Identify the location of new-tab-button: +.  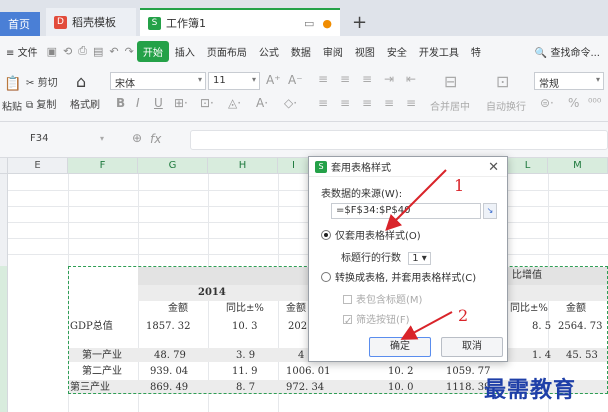
(359, 22).